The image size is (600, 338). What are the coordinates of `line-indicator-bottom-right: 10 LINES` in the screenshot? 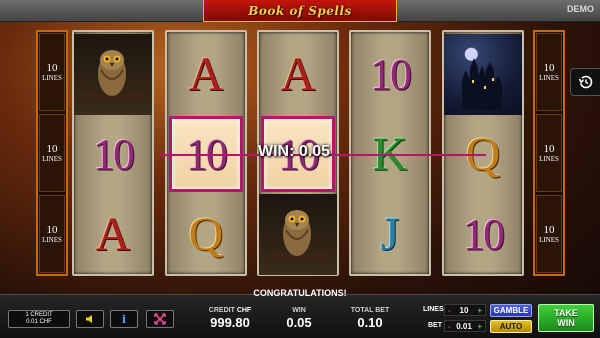 It's located at (549, 234).